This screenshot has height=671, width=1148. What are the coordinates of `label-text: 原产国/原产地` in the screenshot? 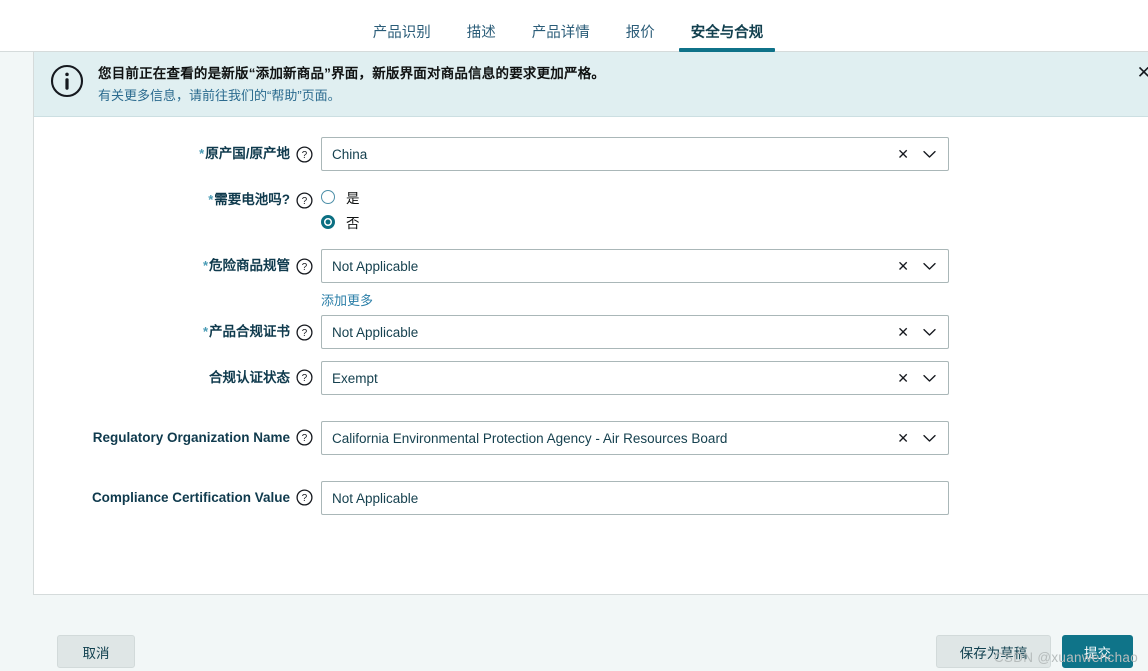 It's located at (247, 154).